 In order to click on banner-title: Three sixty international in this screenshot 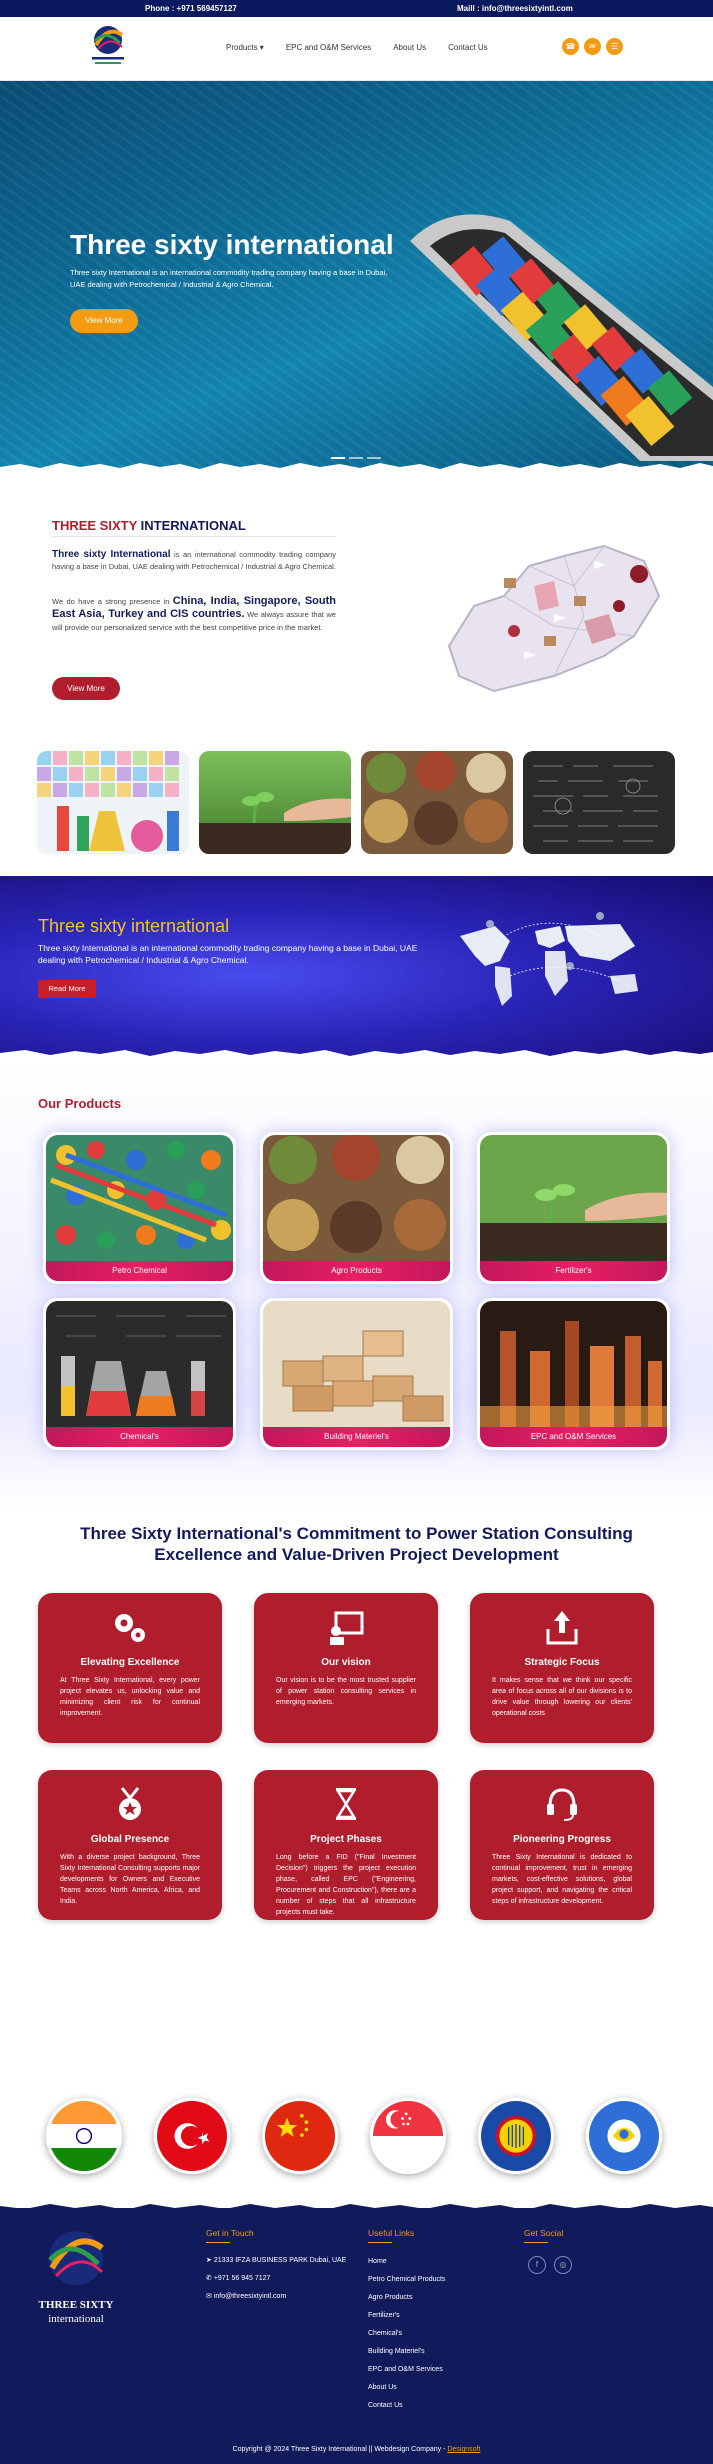, I will do `click(134, 926)`.